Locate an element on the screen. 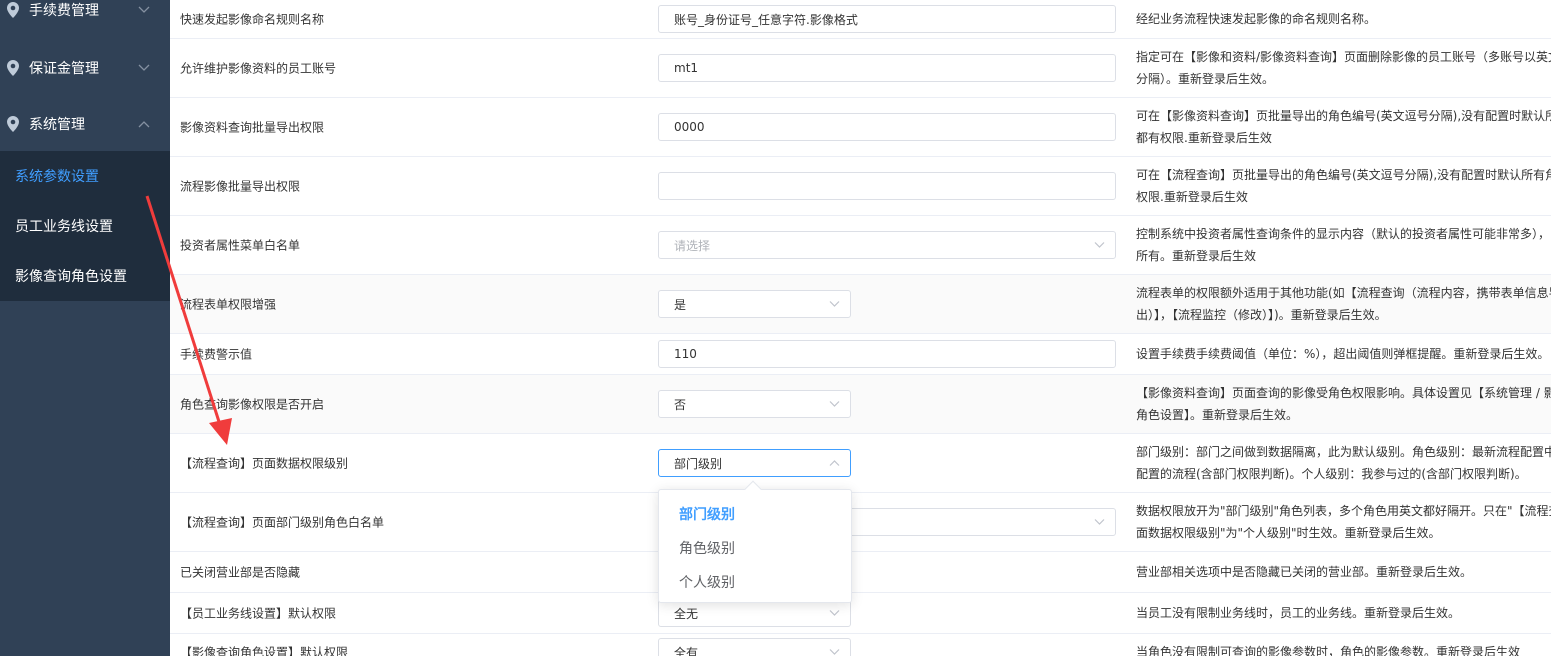  param-name: 允许维护影像资料的员工账号 is located at coordinates (258, 68).